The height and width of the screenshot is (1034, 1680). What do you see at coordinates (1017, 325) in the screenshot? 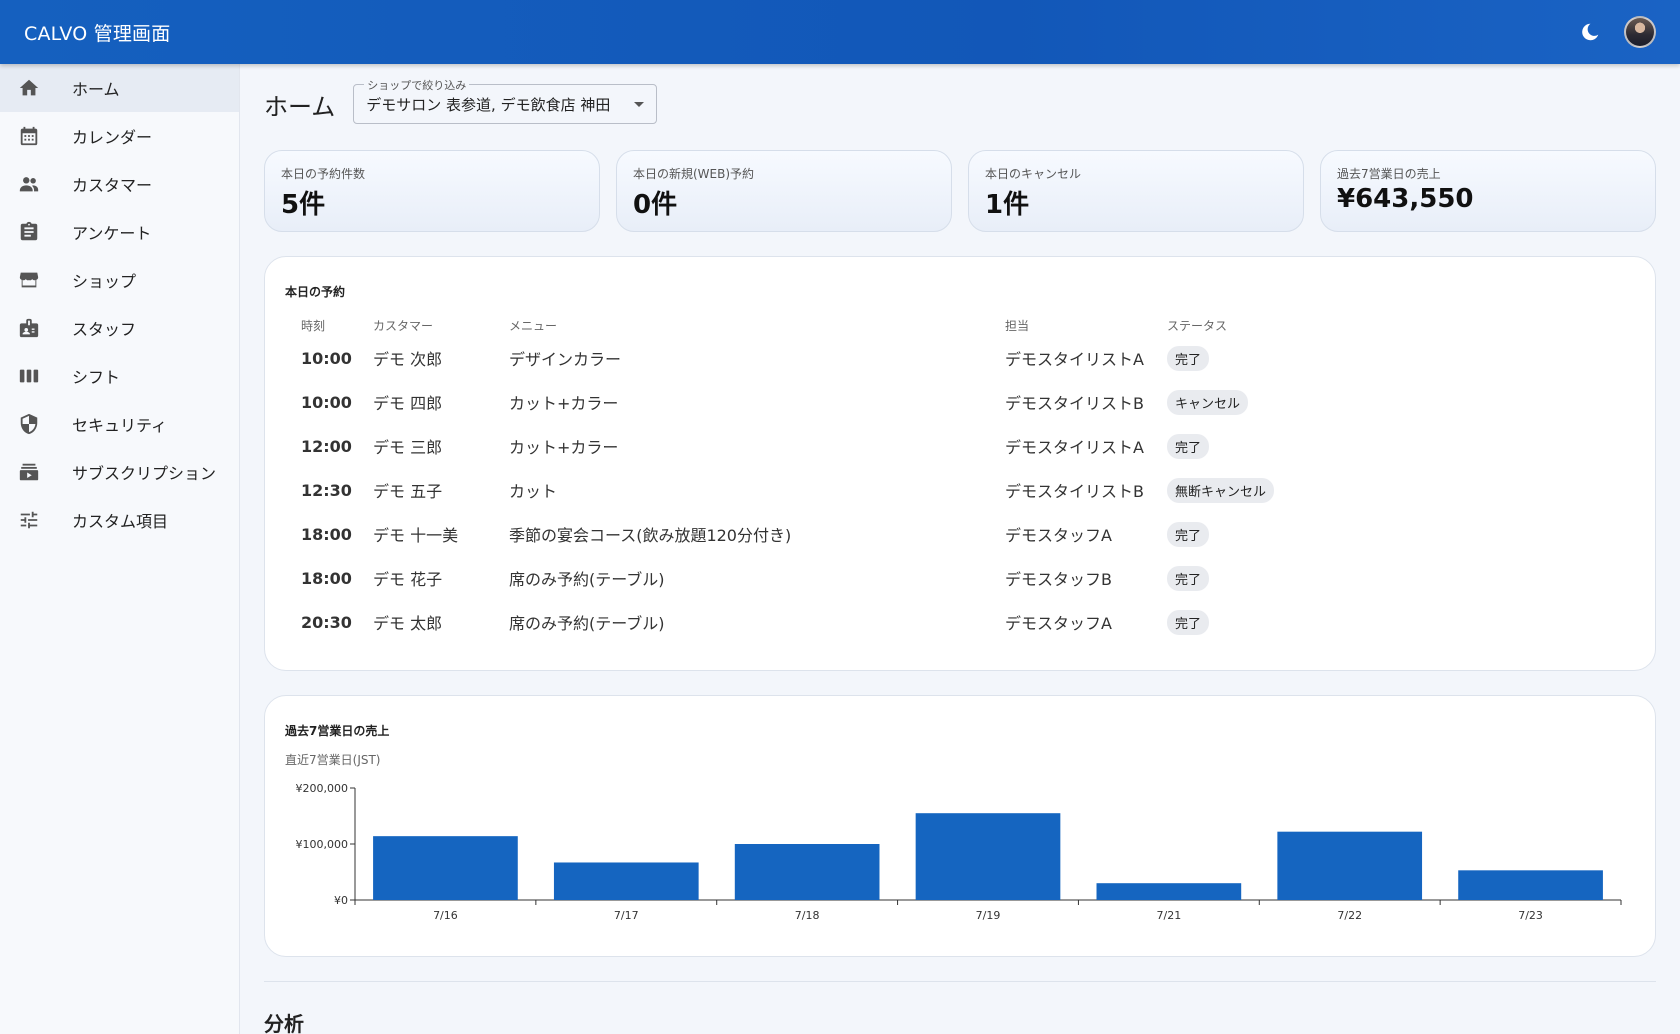
I see `column-header-staff: 担当` at bounding box center [1017, 325].